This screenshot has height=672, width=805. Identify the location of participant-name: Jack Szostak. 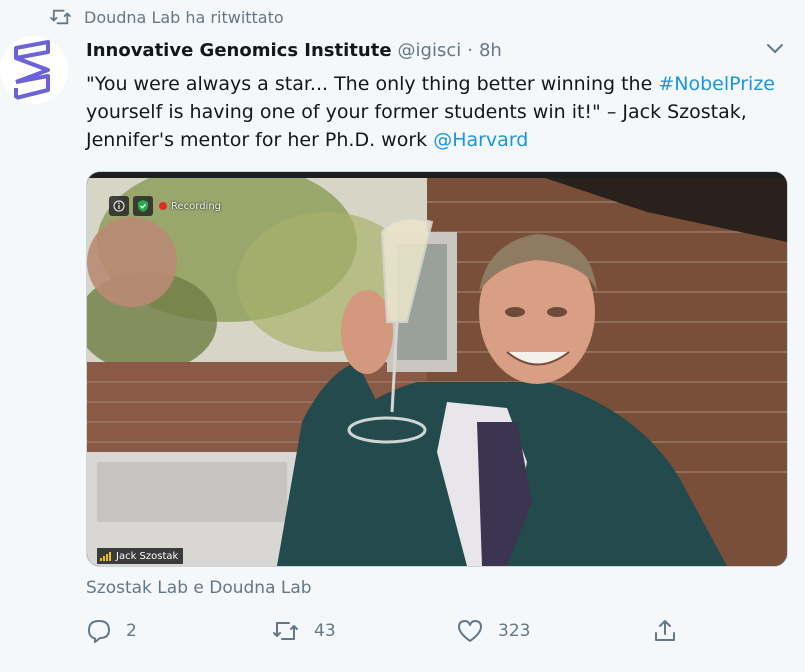
(147, 556).